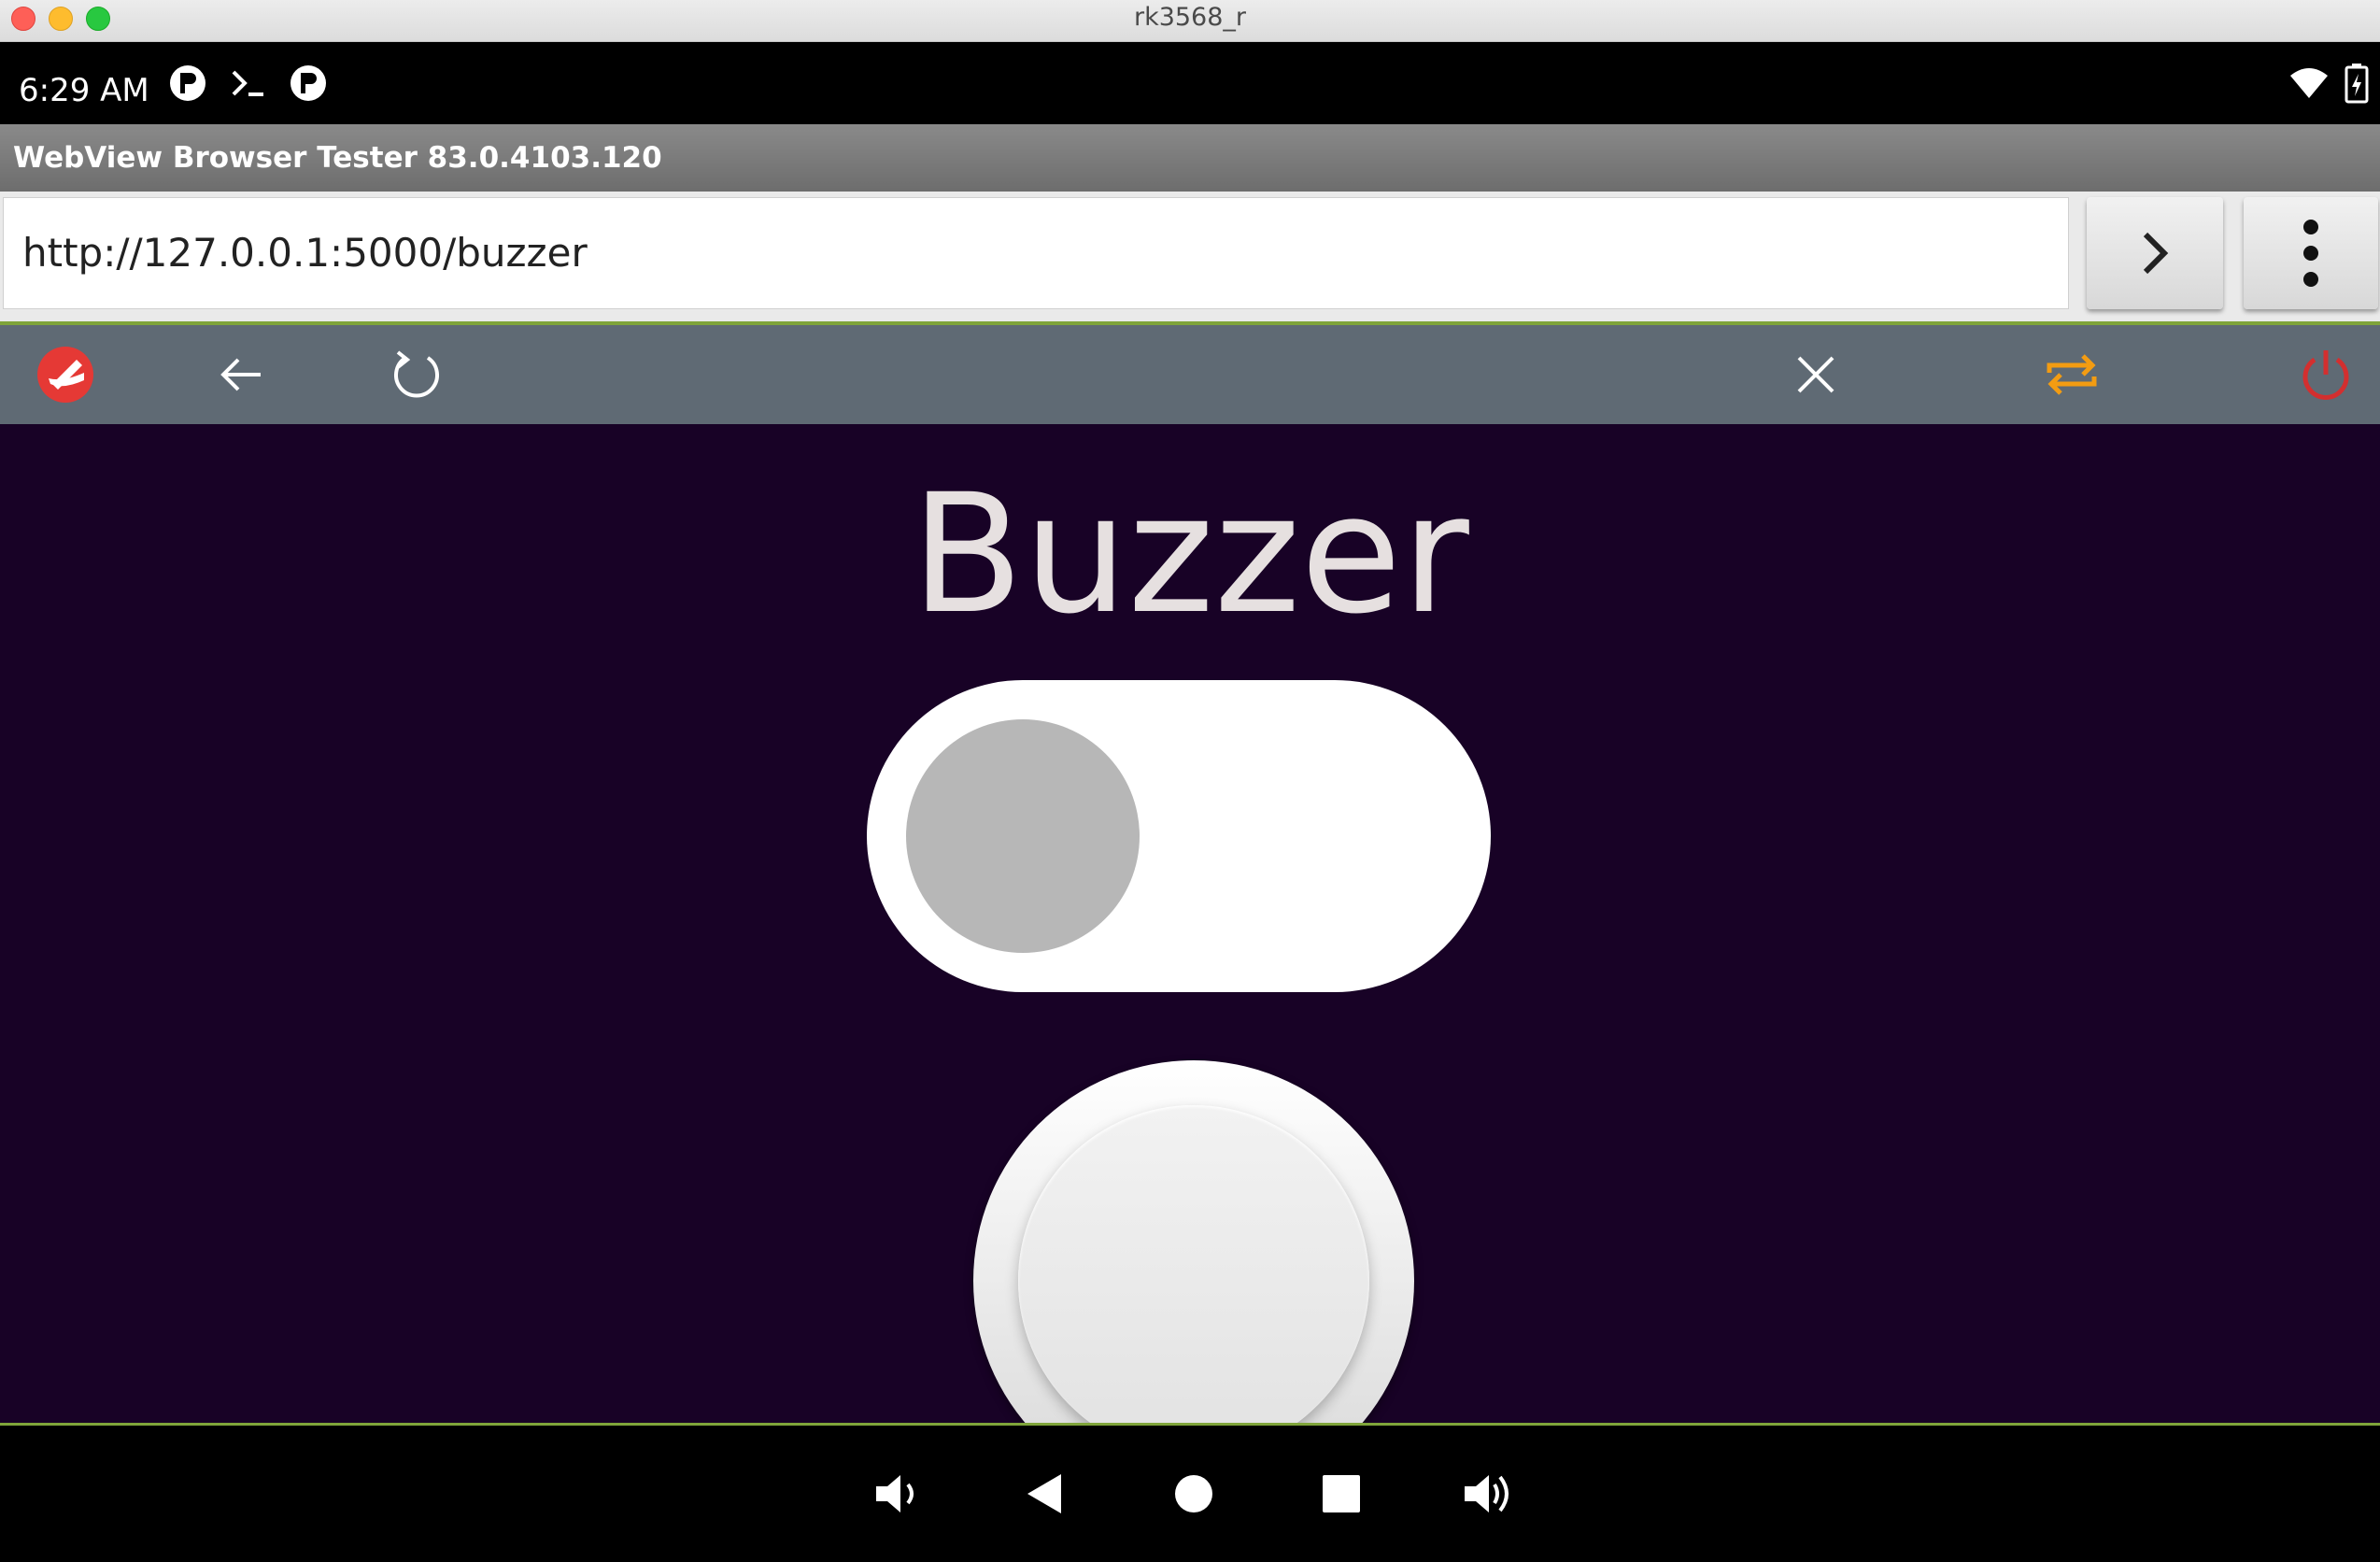  I want to click on home-icon, so click(1193, 1494).